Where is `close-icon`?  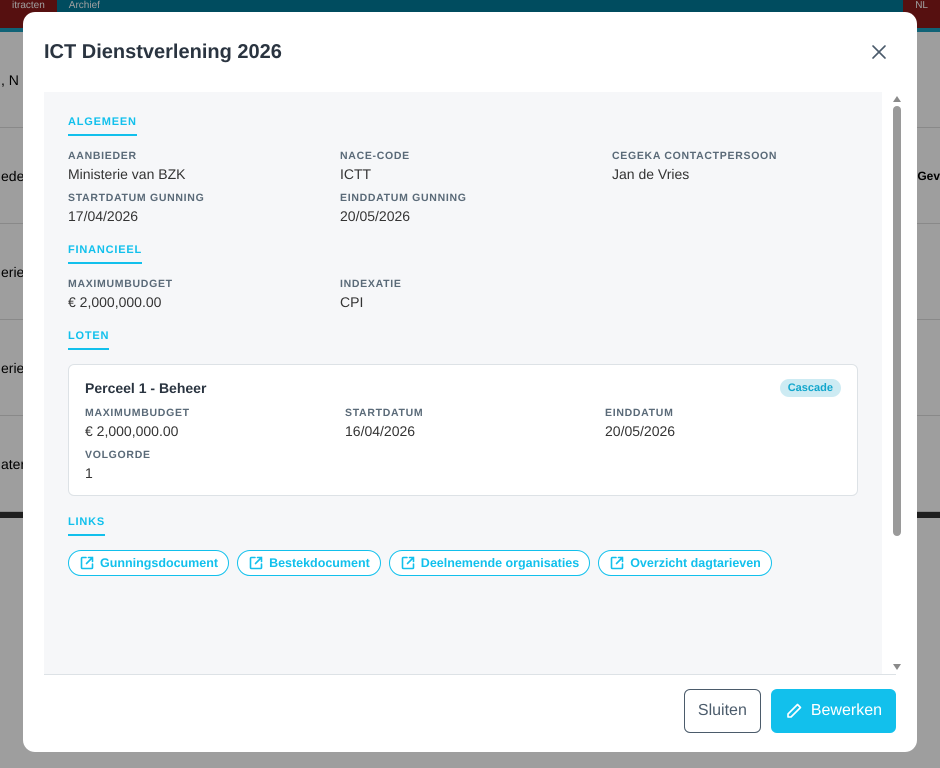
close-icon is located at coordinates (879, 52).